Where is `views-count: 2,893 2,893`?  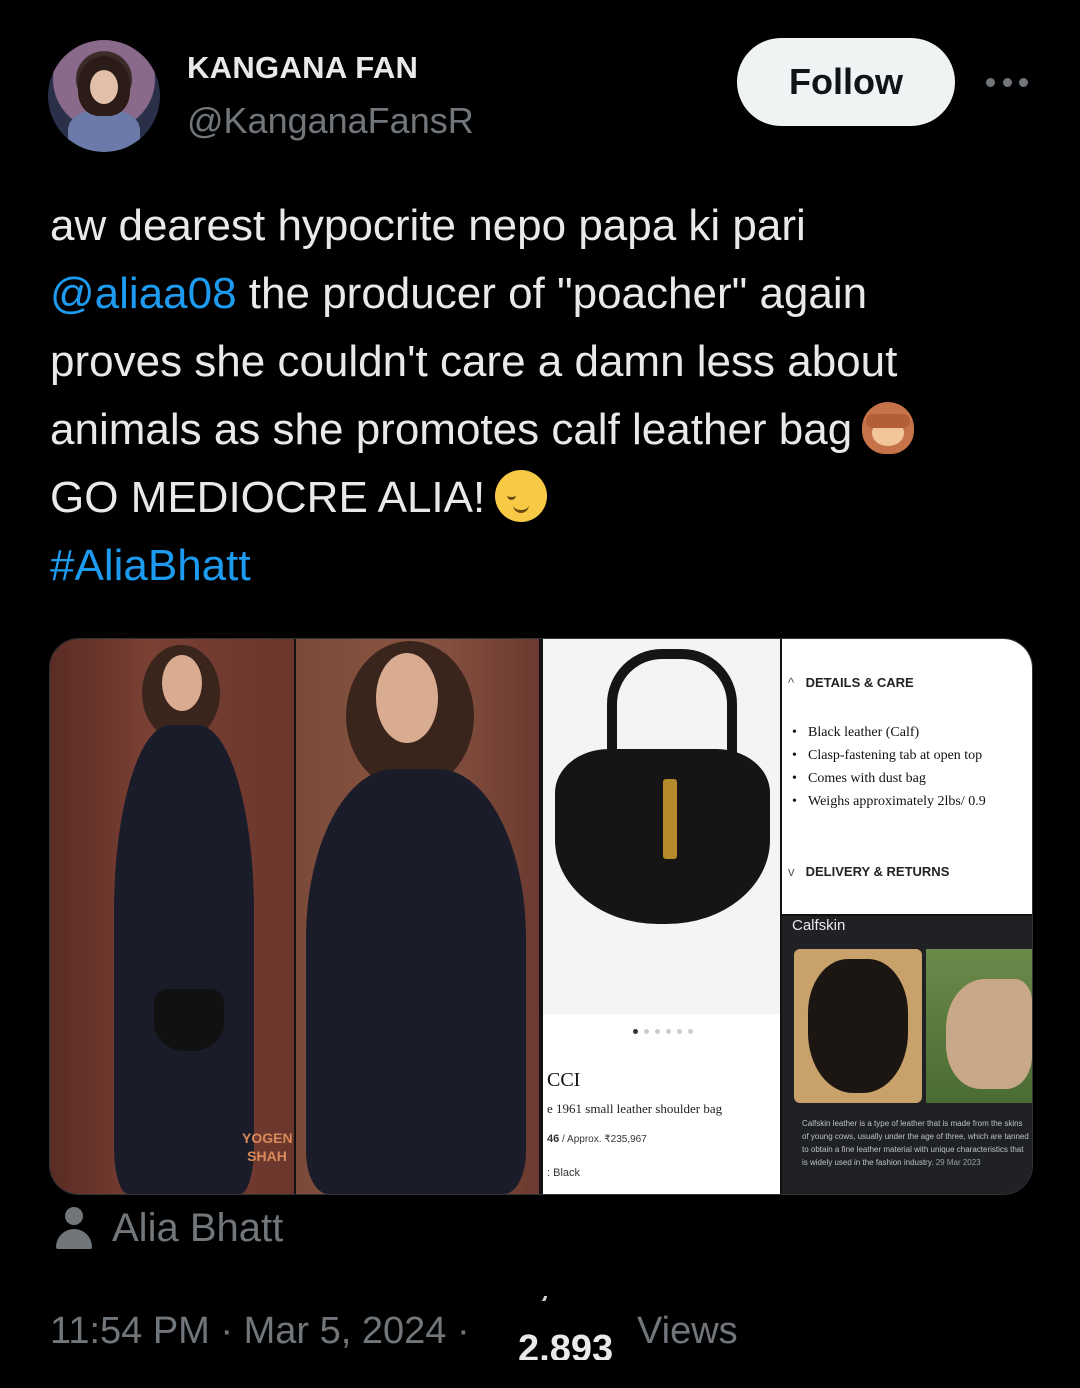 views-count: 2,893 2,893 is located at coordinates (572, 1328).